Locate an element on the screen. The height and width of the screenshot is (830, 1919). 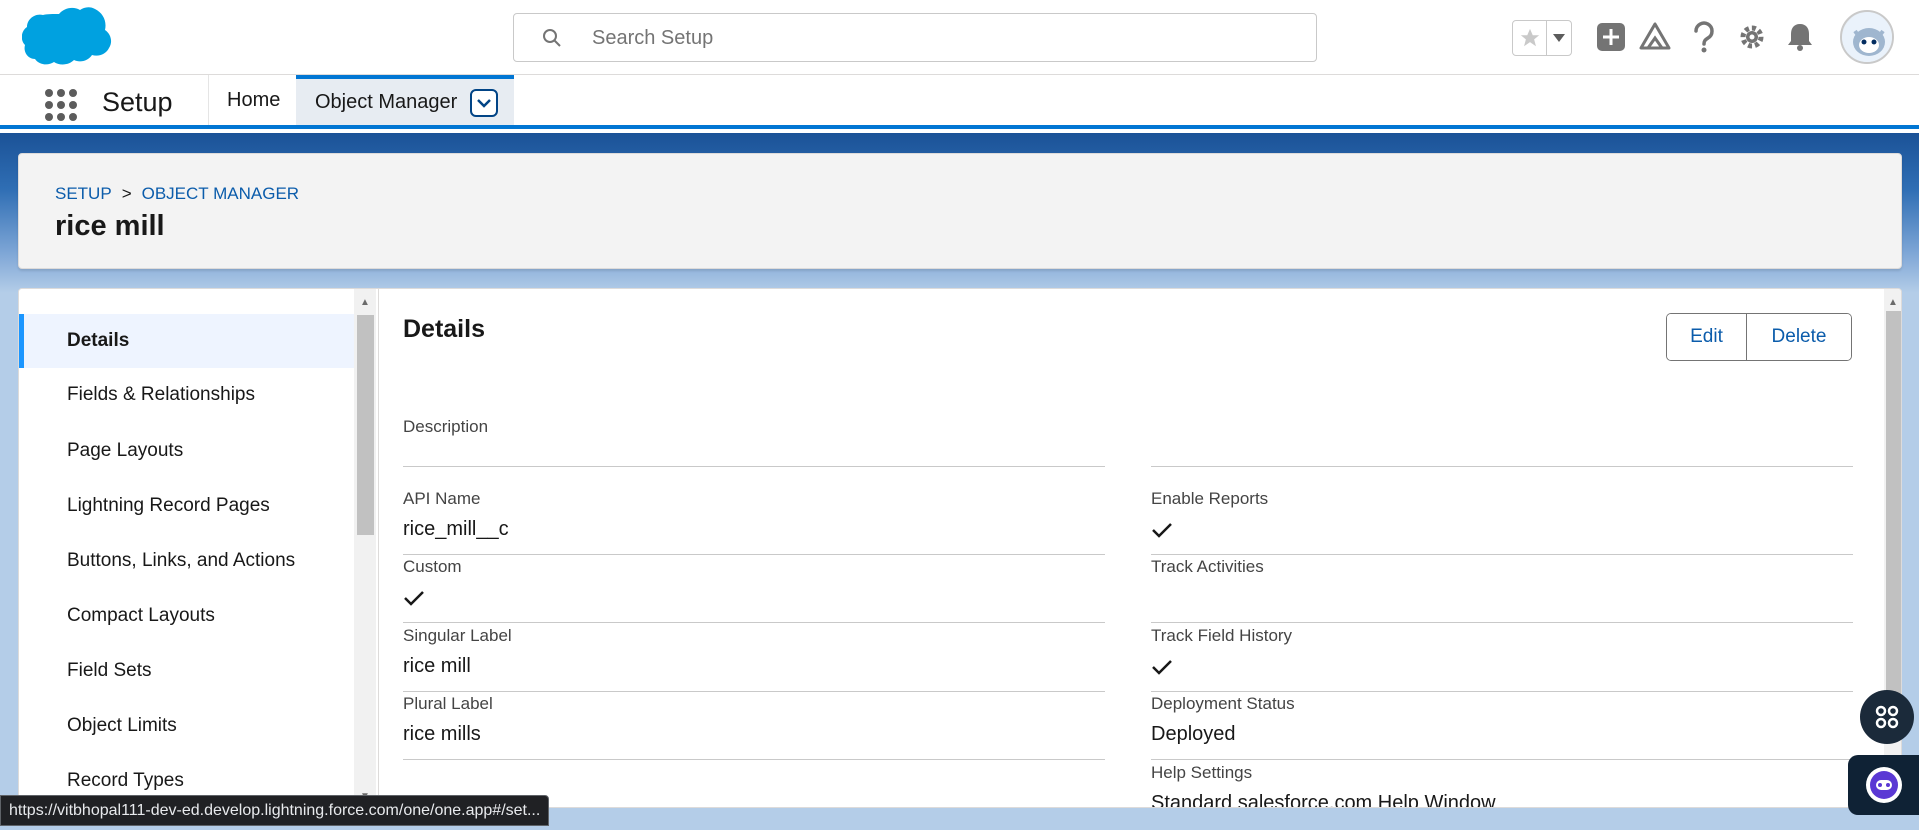
help-icon is located at coordinates (1704, 37).